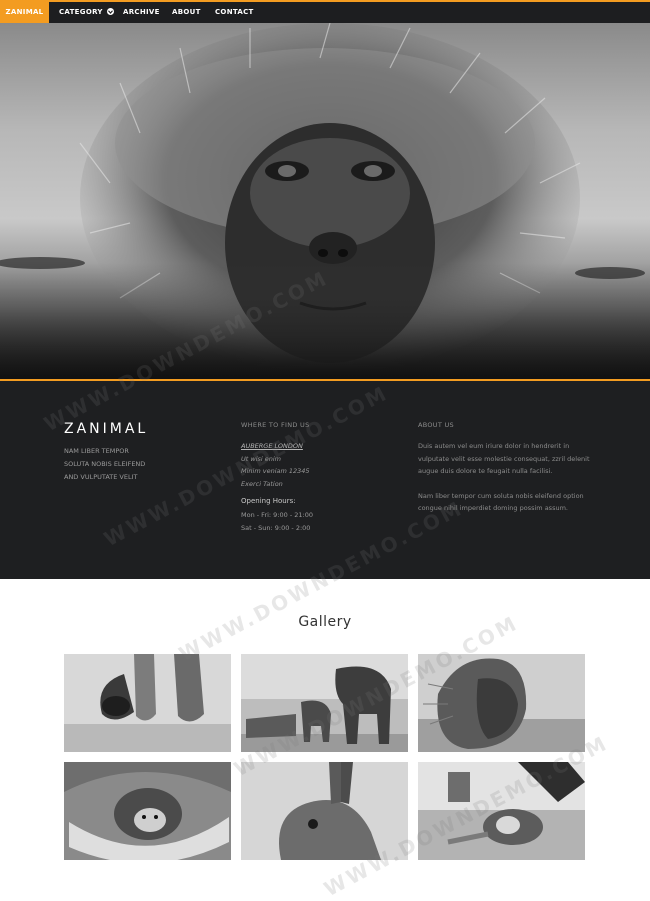 This screenshot has height=901, width=650. I want to click on address-line: Ut wisi enim, so click(261, 458).